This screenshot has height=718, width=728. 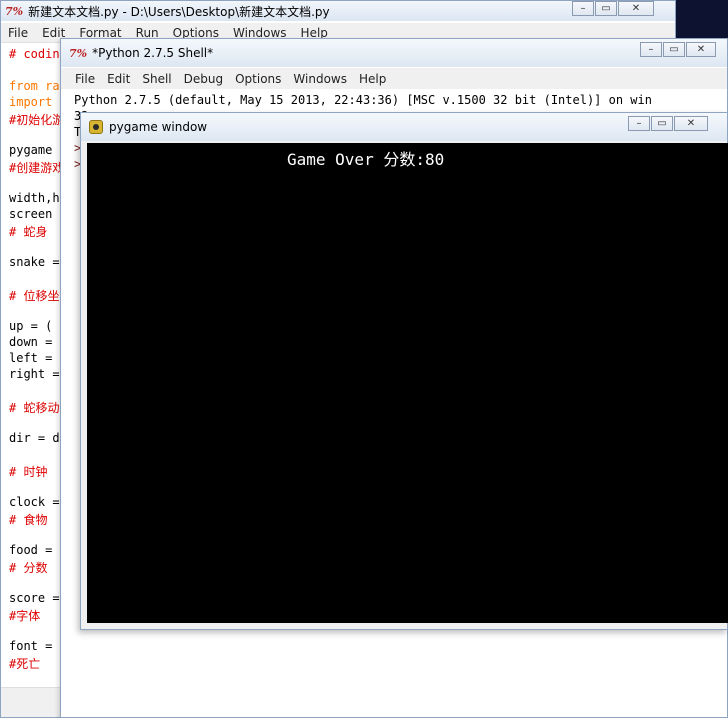 I want to click on menu-windows: Windows, so click(x=320, y=79).